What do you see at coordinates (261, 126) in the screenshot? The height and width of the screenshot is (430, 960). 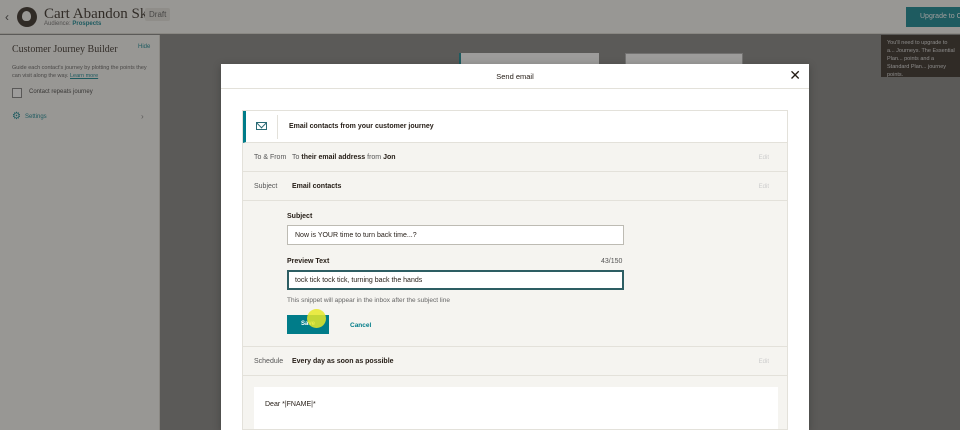 I see `envelope-icon` at bounding box center [261, 126].